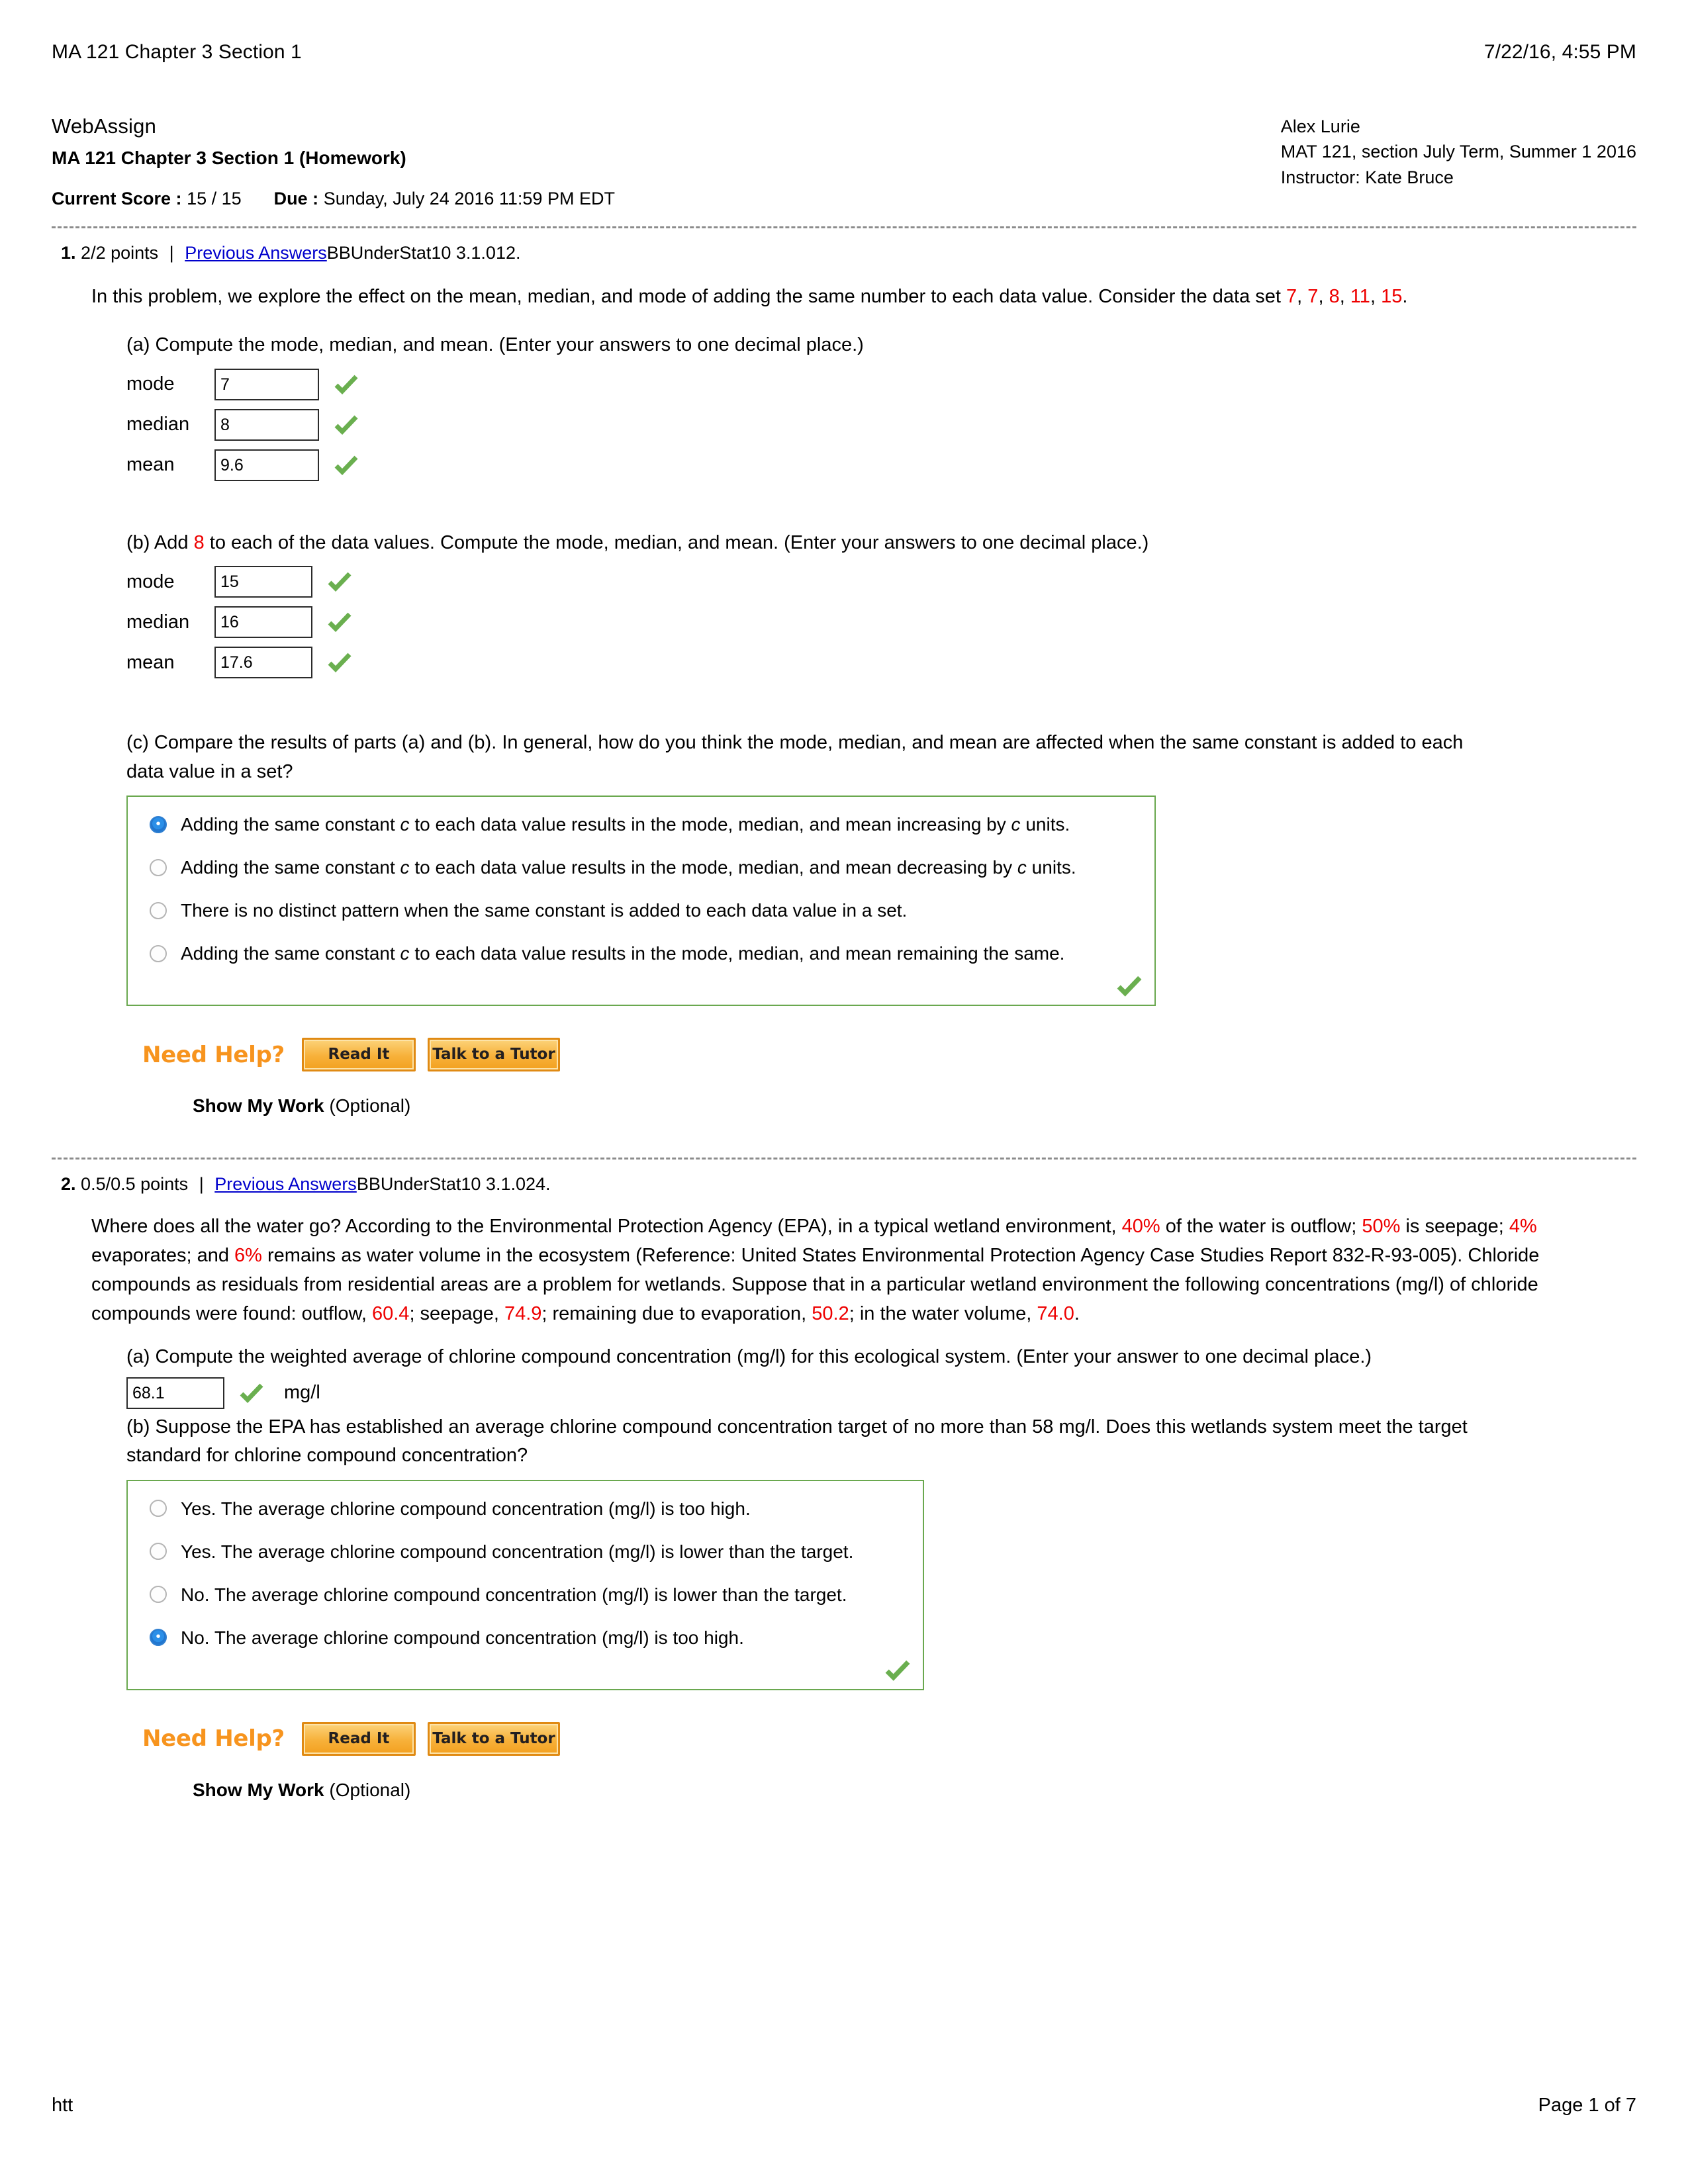  Describe the element at coordinates (1559, 52) in the screenshot. I see `print-header-timestamp: 7/22/16, 4:55 PM` at that location.